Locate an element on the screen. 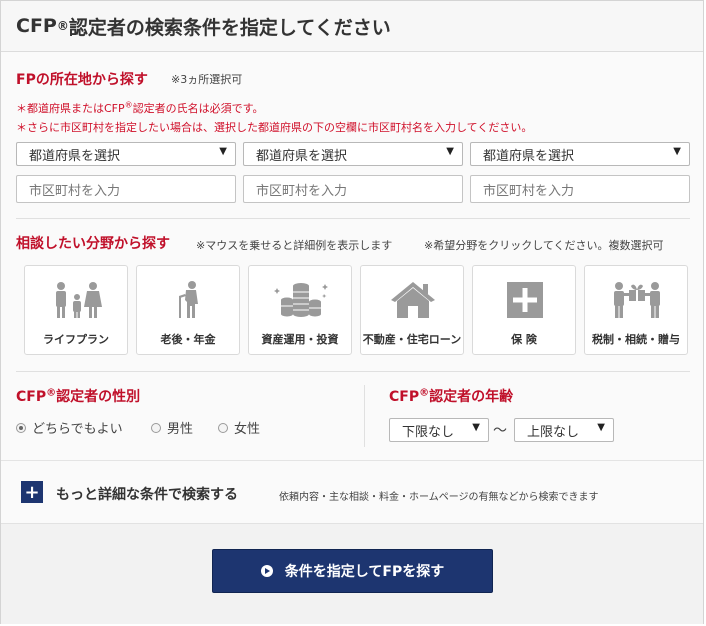 The width and height of the screenshot is (706, 626). gender-option-any: どちらでもよい is located at coordinates (69, 427).